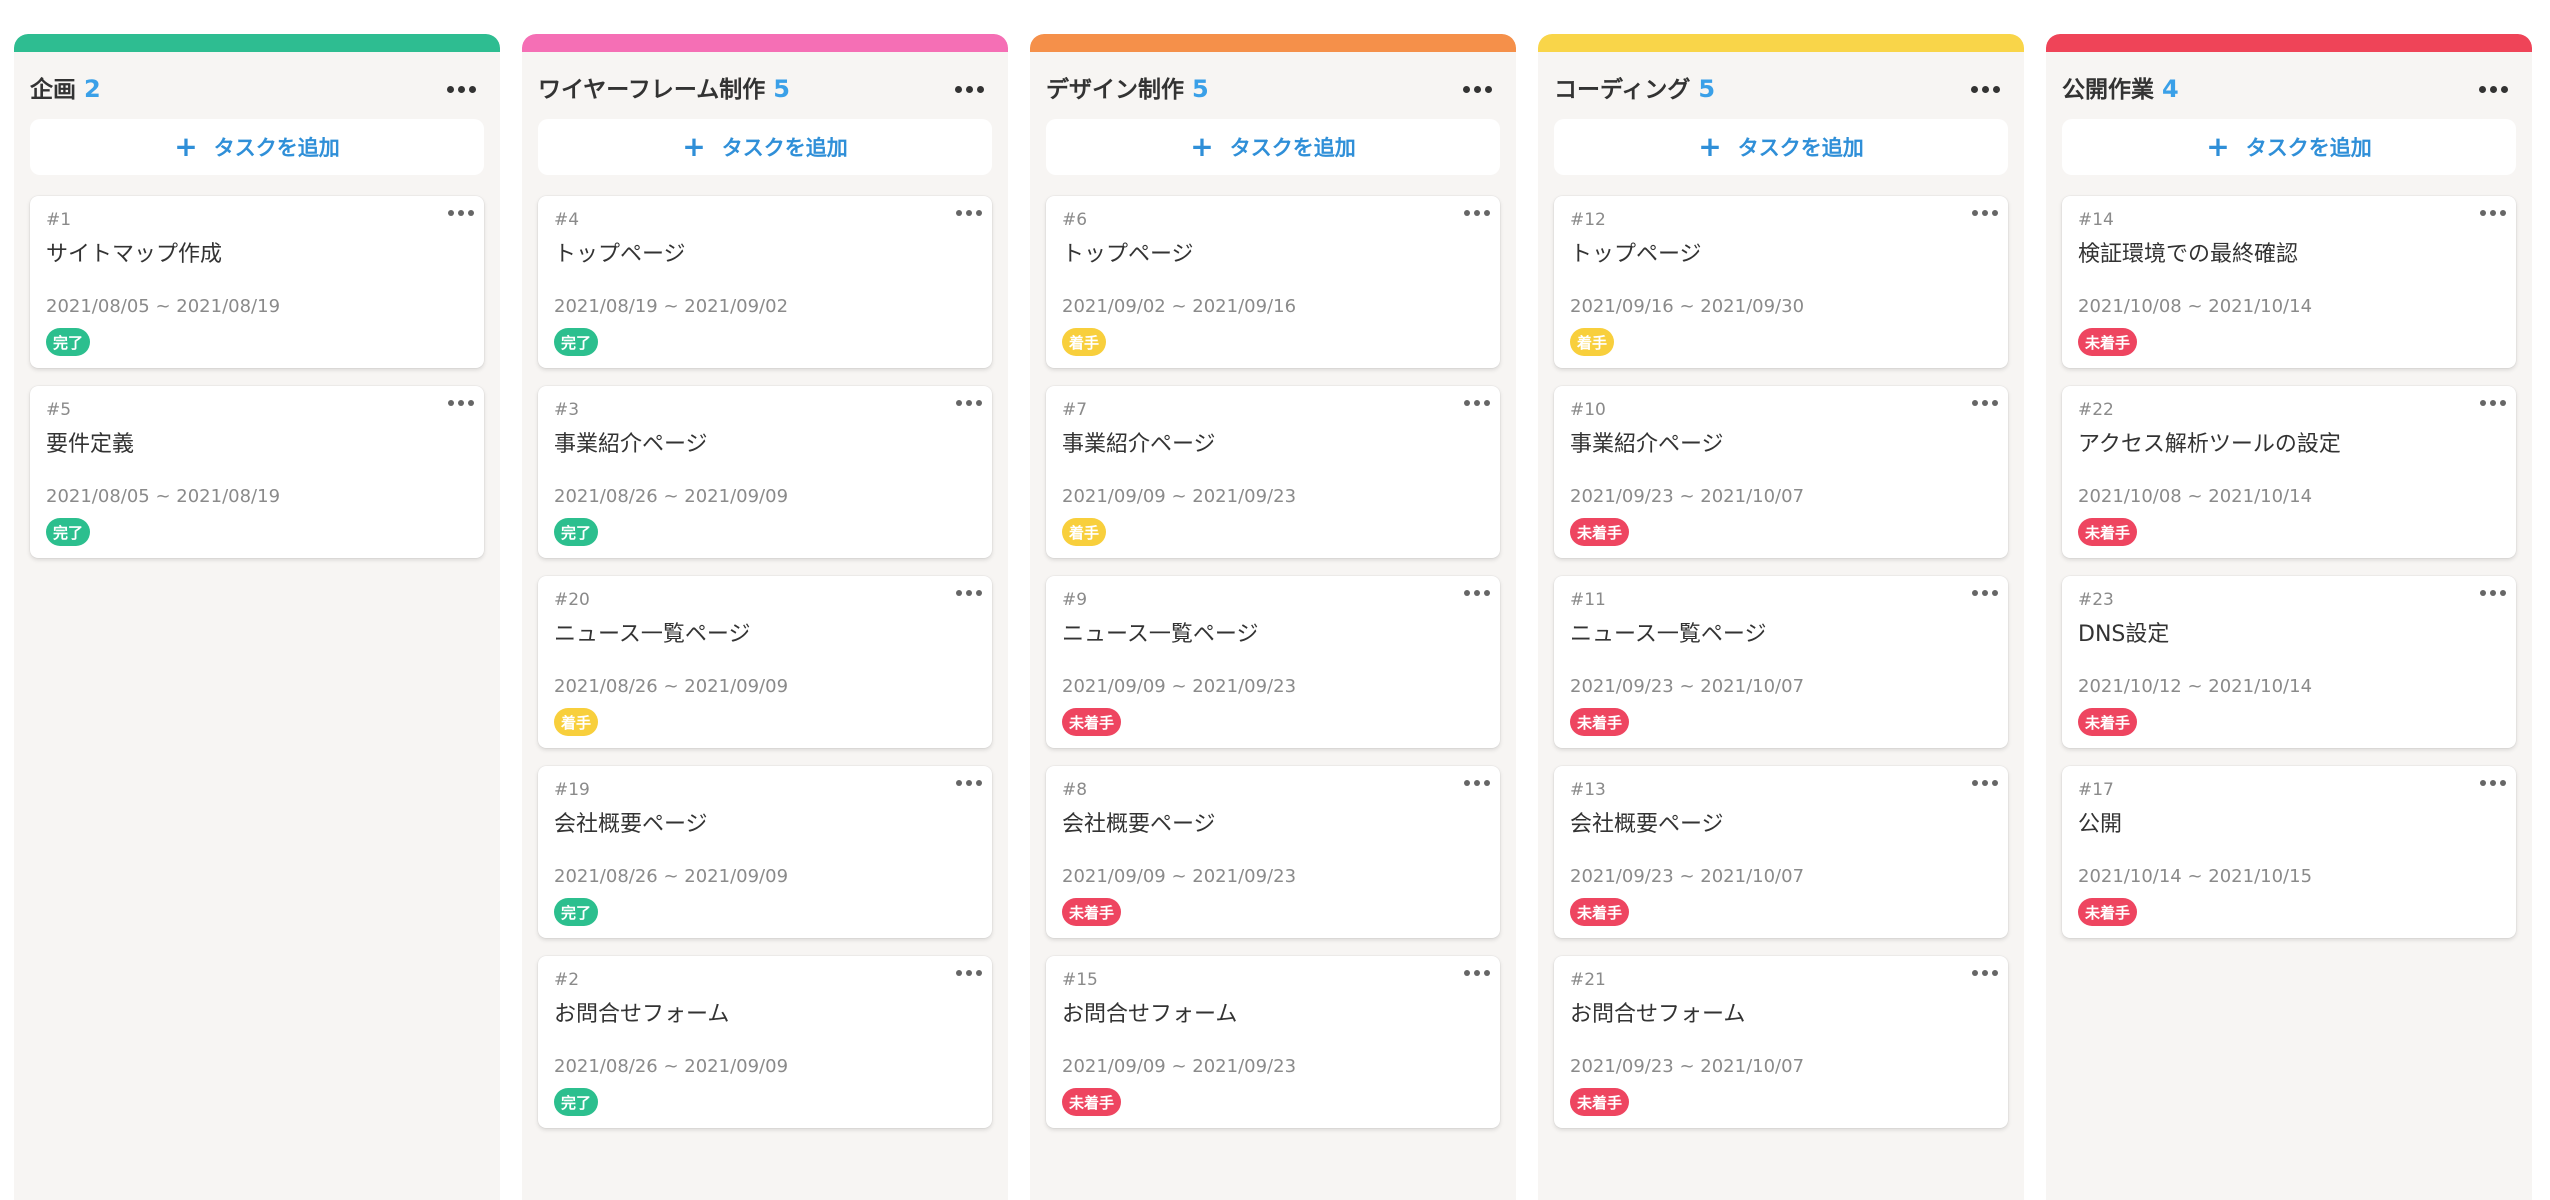  What do you see at coordinates (1273, 1042) in the screenshot?
I see `task-card: #15 お問合せフォーム 2021/09/09 ~ 2021/09/23 未着手` at bounding box center [1273, 1042].